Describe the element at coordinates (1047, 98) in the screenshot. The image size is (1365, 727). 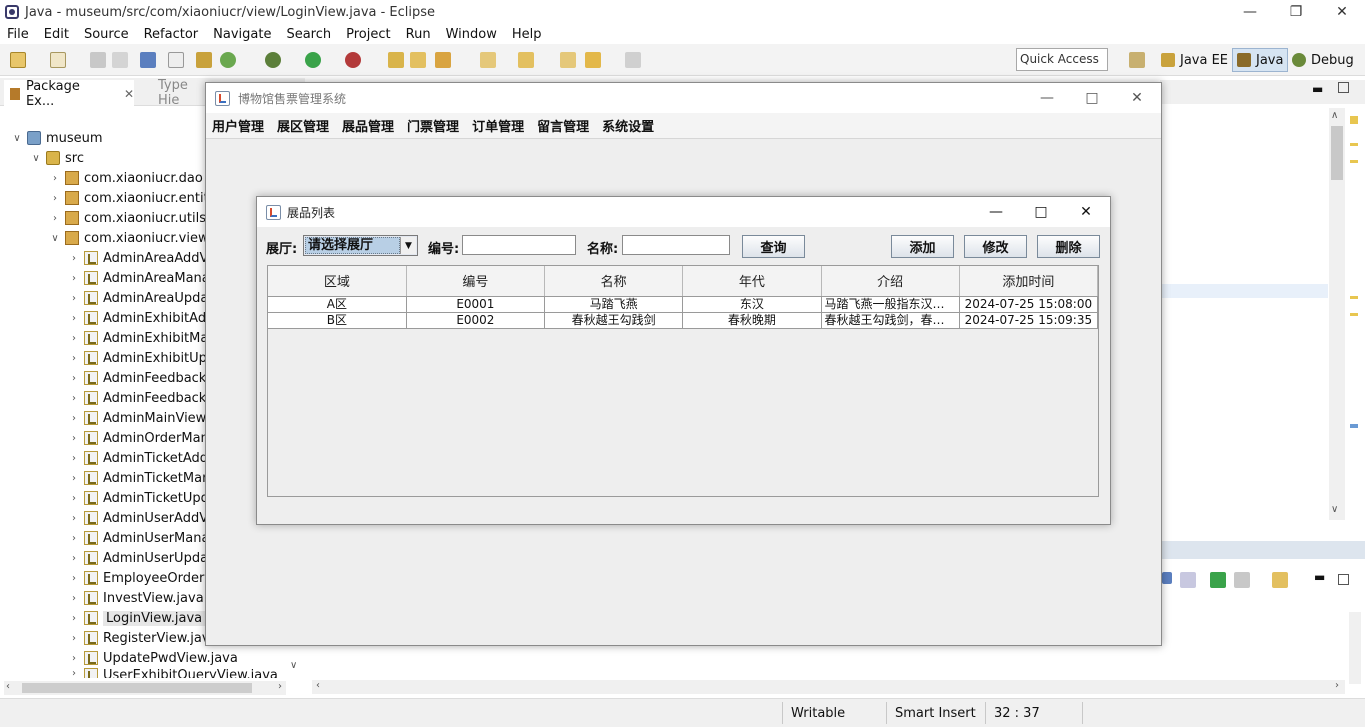
I see `minimize-icon: —` at that location.